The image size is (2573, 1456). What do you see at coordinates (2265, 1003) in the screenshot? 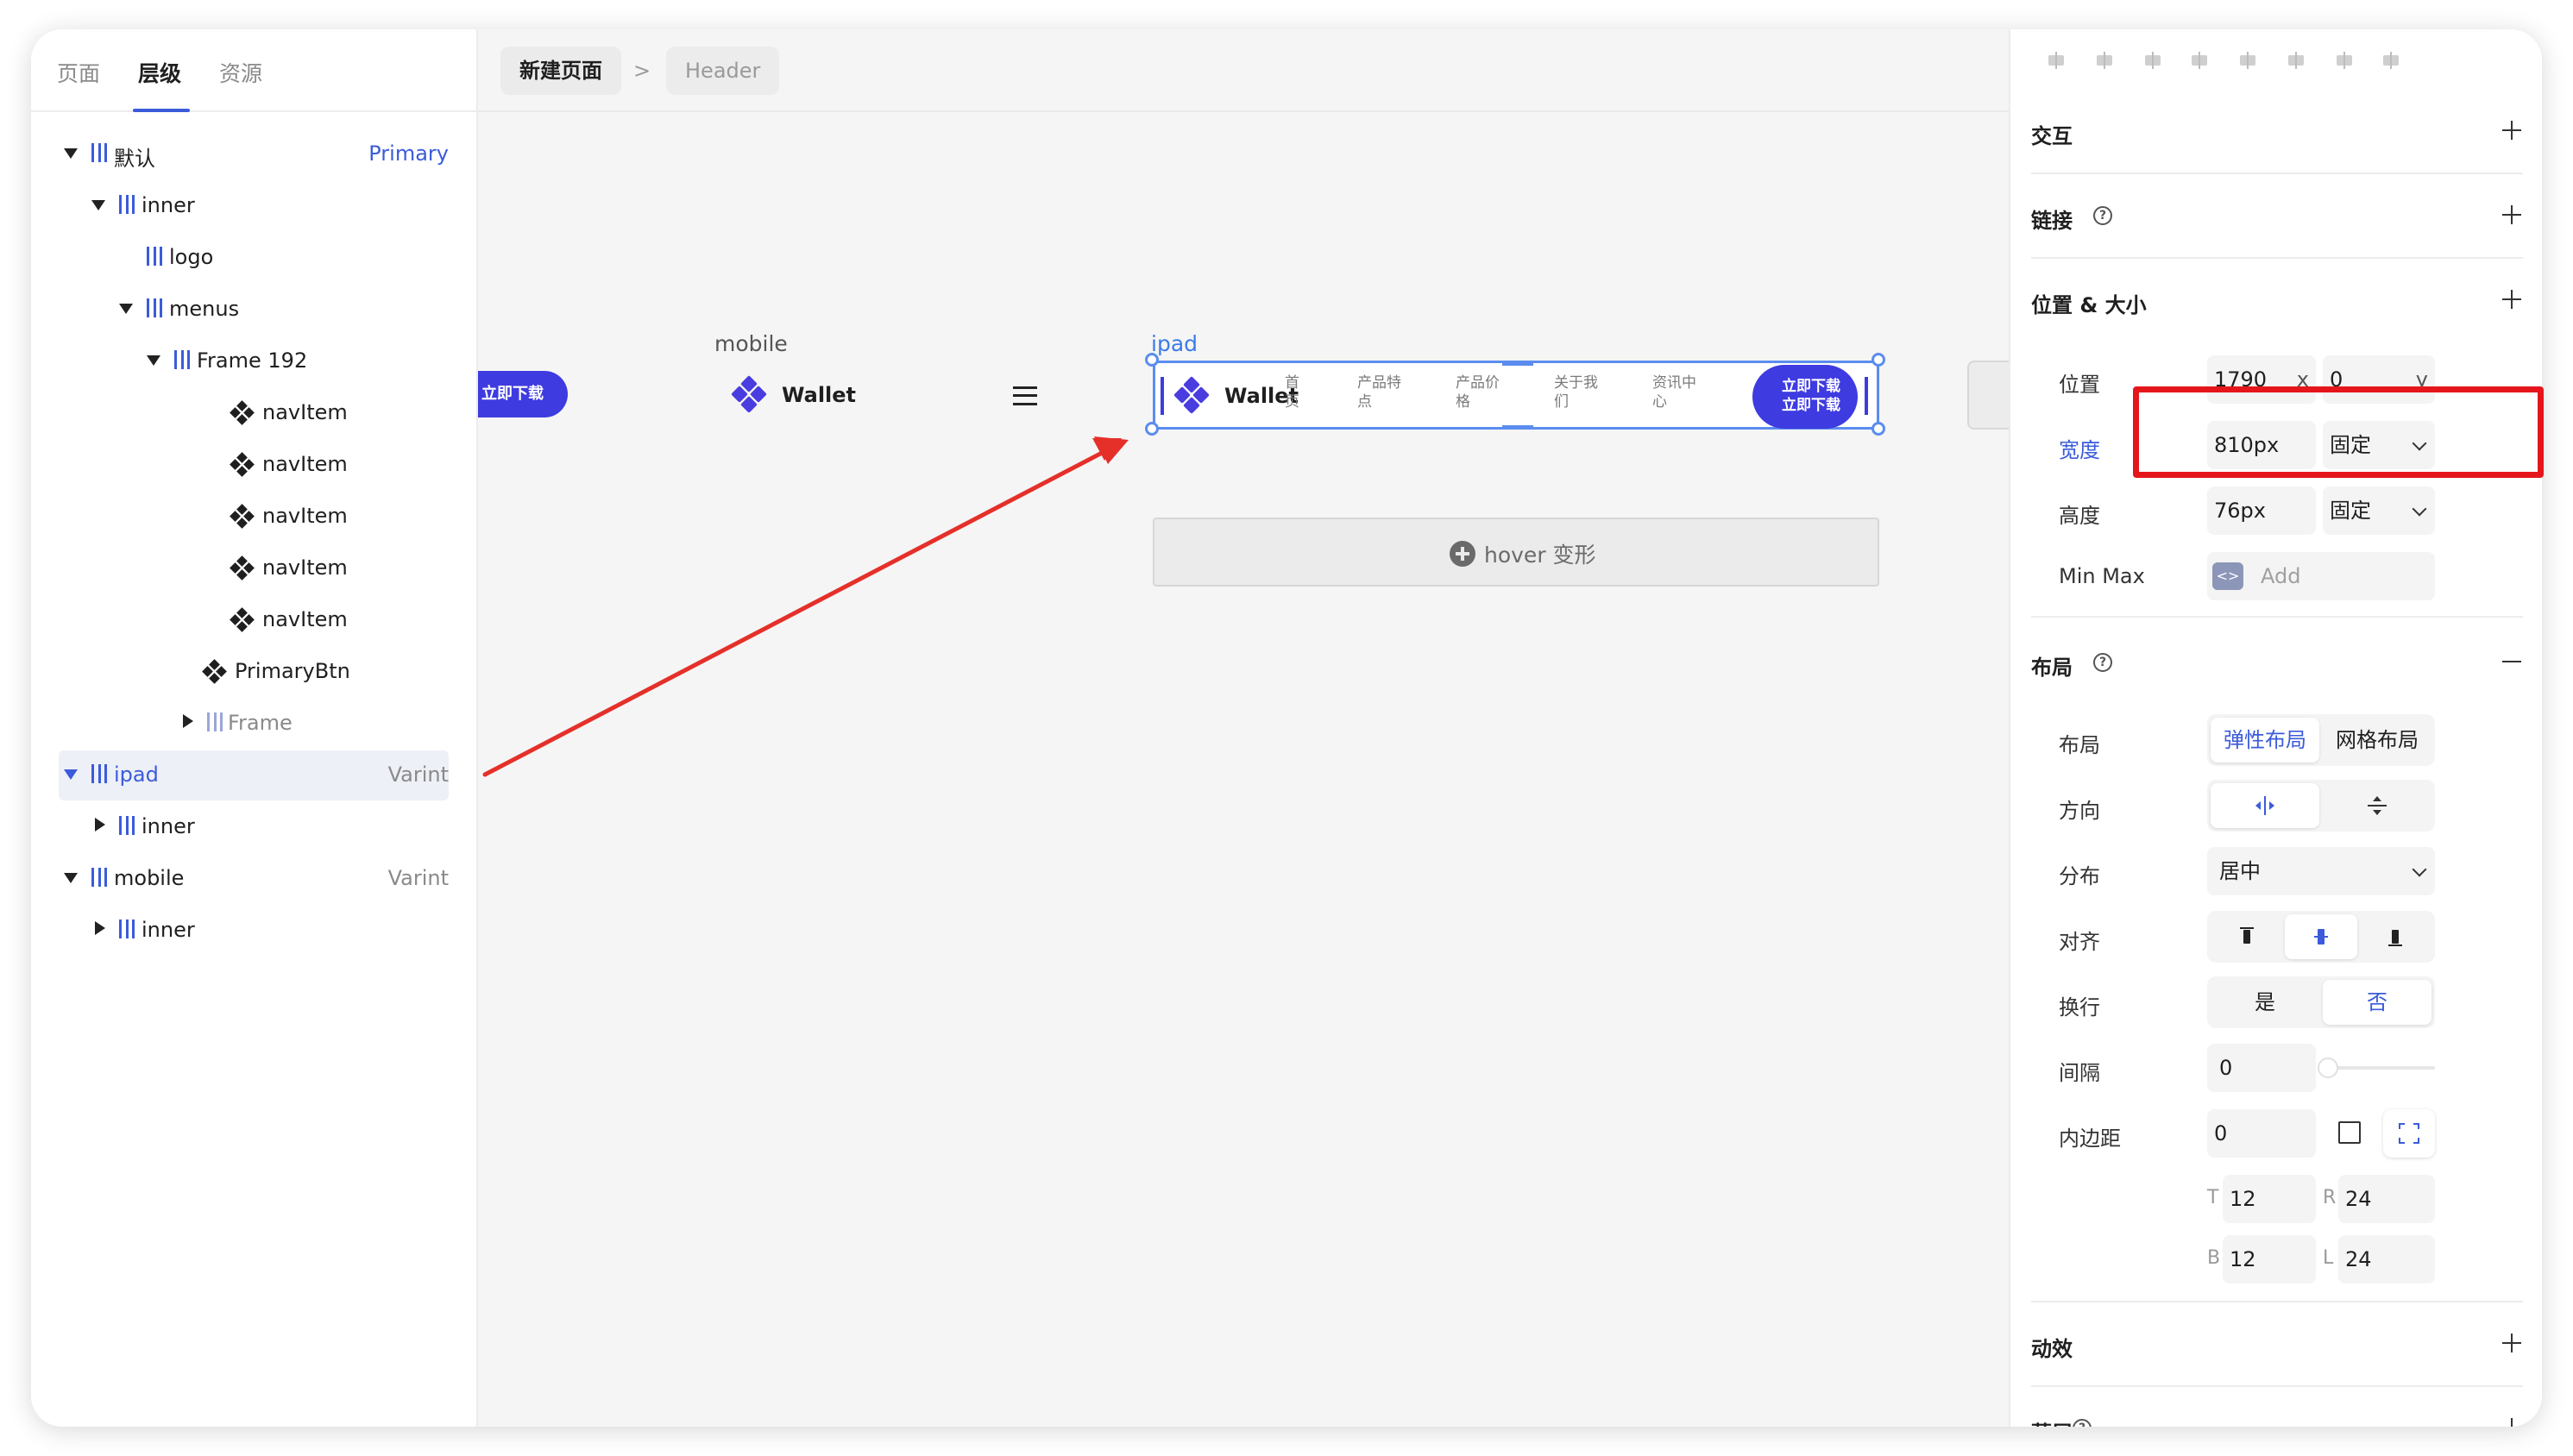
I see `wrap-yes-option: 是` at bounding box center [2265, 1003].